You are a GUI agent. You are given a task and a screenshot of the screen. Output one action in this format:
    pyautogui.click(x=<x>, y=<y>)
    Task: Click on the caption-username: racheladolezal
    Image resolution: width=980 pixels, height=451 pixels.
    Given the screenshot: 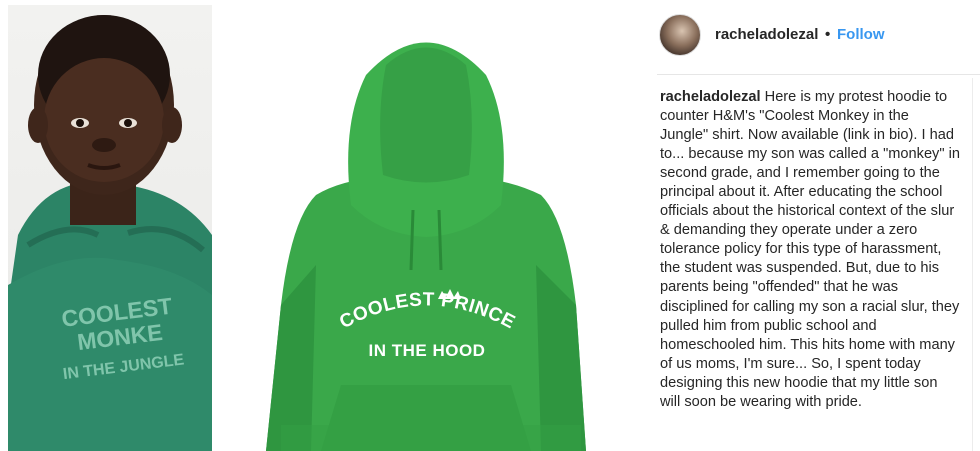 What is the action you would take?
    pyautogui.click(x=710, y=97)
    